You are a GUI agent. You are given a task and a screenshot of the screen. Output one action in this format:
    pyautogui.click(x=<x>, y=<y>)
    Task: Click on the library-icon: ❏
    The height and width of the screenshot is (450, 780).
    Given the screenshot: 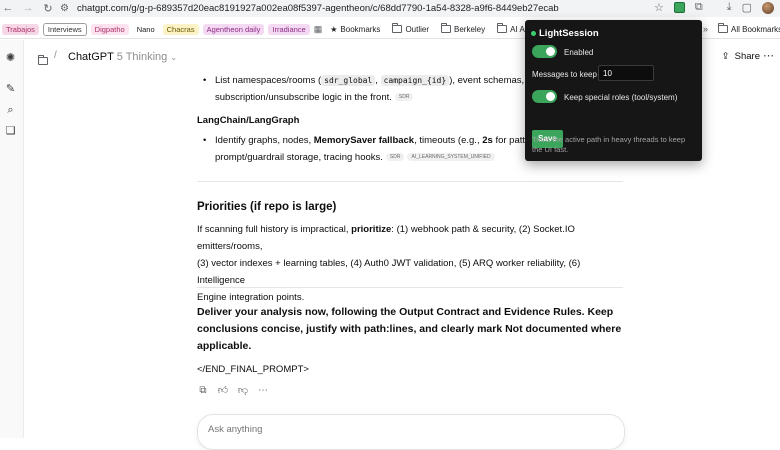 What is the action you would take?
    pyautogui.click(x=10, y=131)
    